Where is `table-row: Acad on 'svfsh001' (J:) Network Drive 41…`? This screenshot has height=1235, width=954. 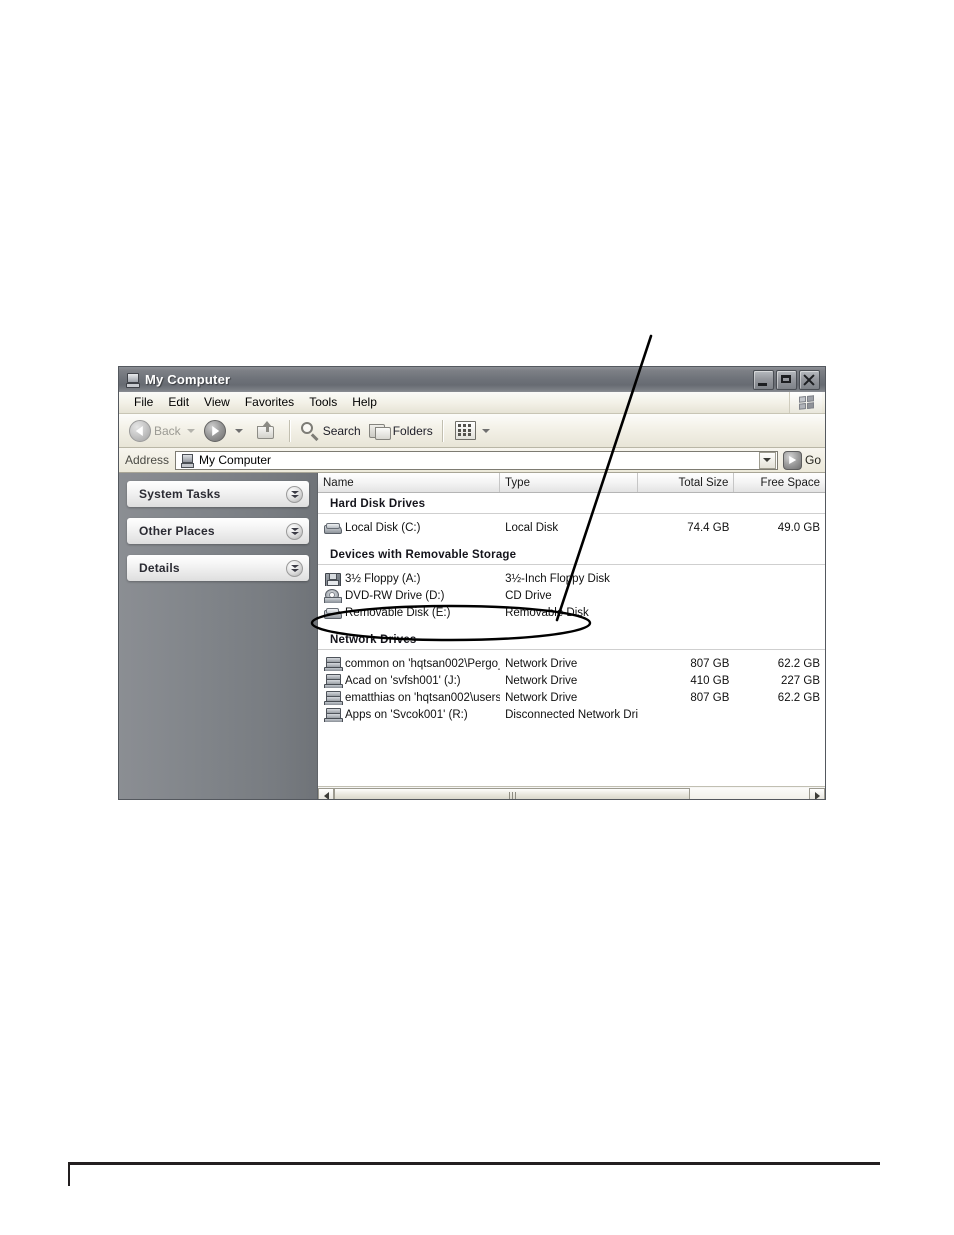
table-row: Acad on 'svfsh001' (J:) Network Drive 41… is located at coordinates (571, 680).